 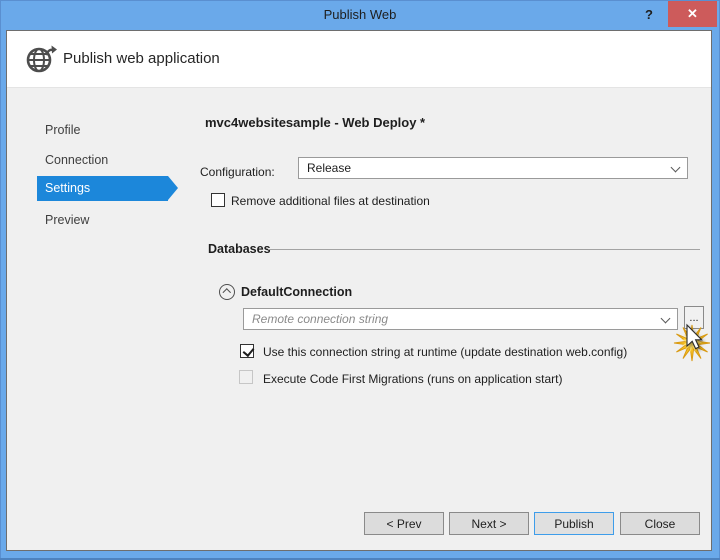 I want to click on prev-button: < Prev, so click(x=404, y=523).